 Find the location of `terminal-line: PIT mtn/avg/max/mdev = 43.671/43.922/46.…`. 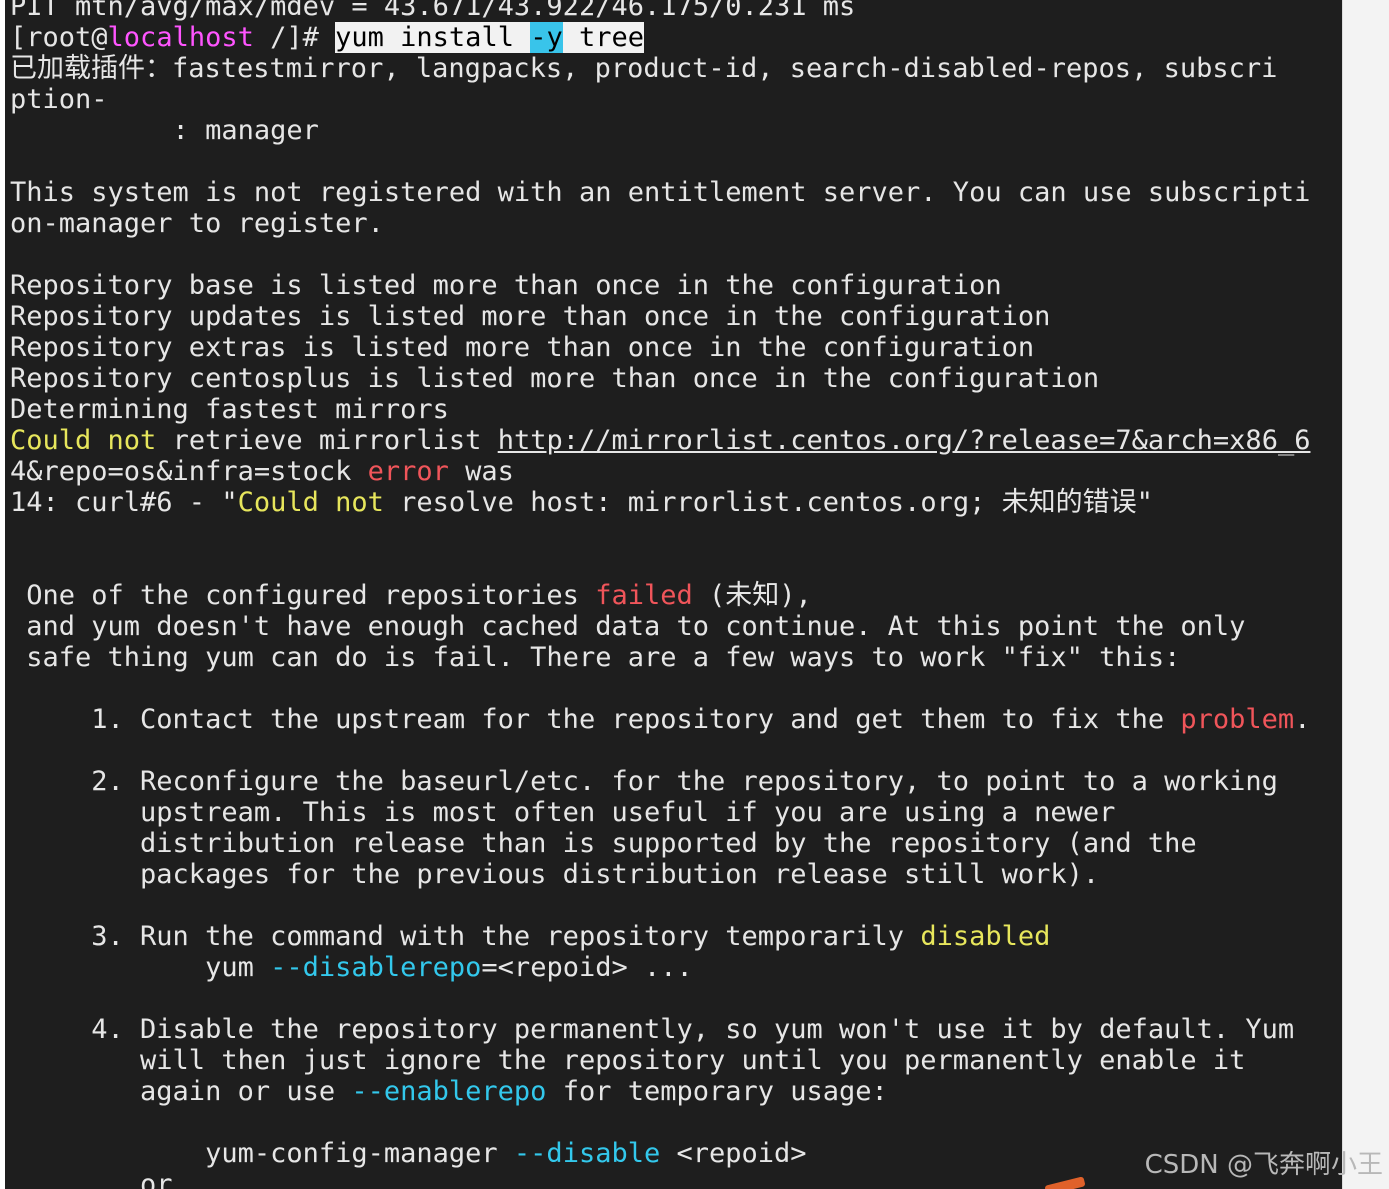

terminal-line: PIT mtn/avg/max/mdev = 43.671/43.922/46.… is located at coordinates (660, 11).